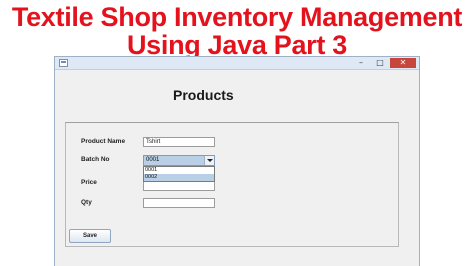  I want to click on page-title: Products, so click(203, 95).